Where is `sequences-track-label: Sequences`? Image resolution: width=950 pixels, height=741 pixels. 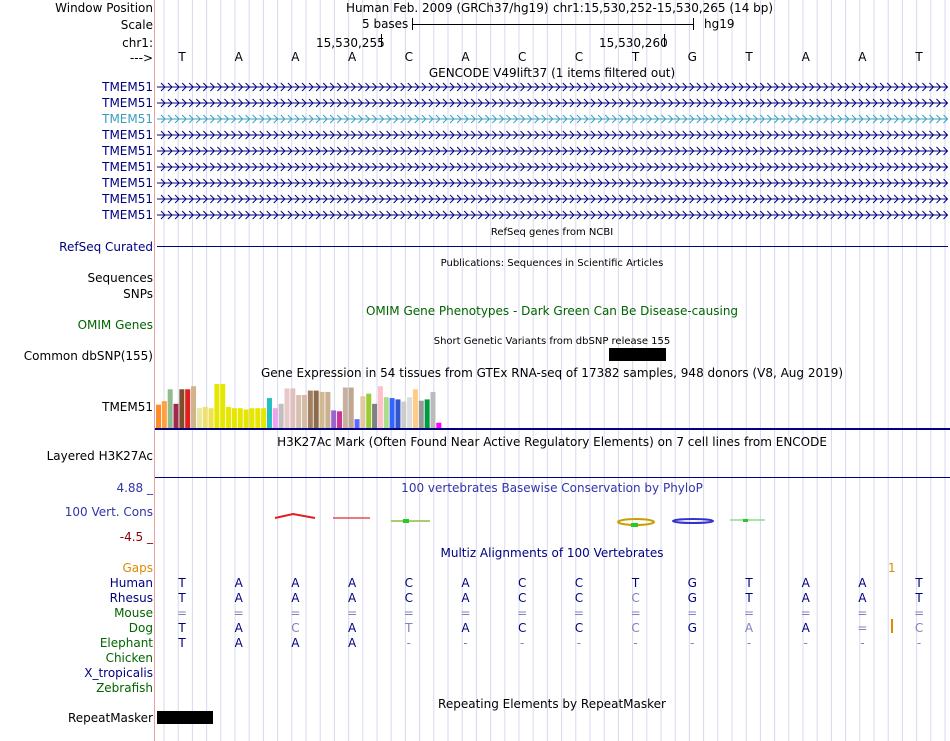 sequences-track-label: Sequences is located at coordinates (120, 278).